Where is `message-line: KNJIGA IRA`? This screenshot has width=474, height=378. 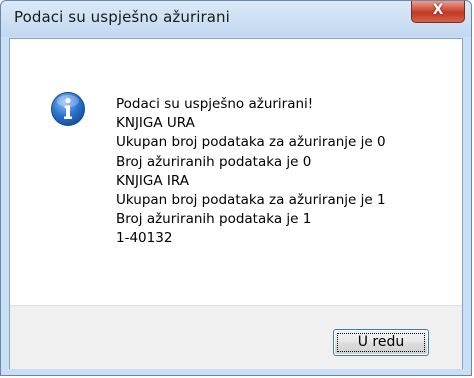 message-line: KNJIGA IRA is located at coordinates (152, 180).